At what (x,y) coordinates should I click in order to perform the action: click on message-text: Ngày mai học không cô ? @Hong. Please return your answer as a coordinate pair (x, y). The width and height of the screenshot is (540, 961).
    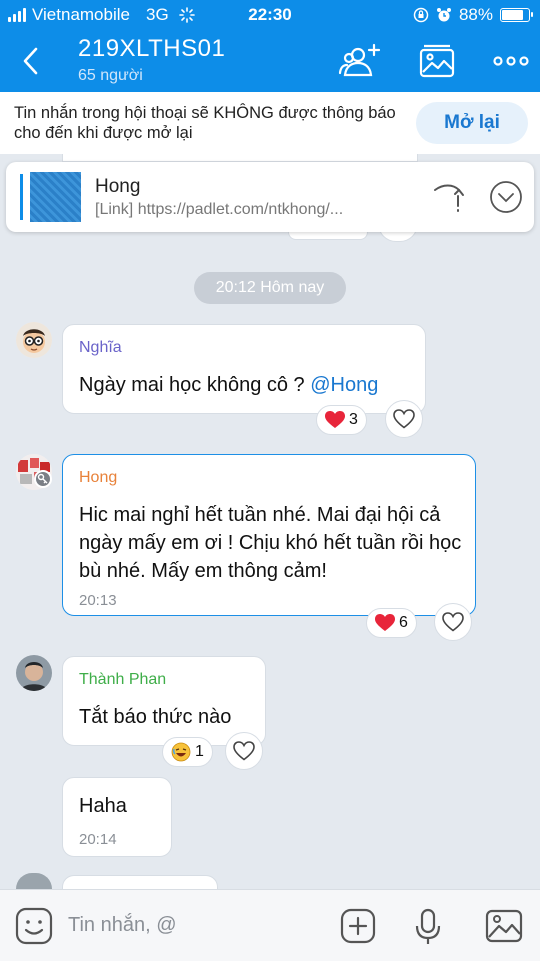
    Looking at the image, I should click on (228, 385).